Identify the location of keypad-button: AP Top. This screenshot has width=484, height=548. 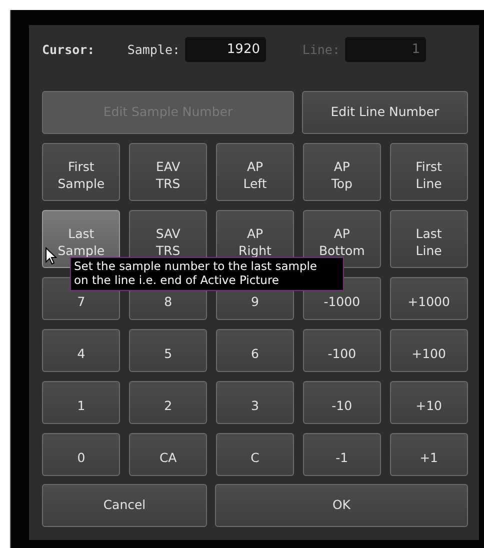
(342, 172).